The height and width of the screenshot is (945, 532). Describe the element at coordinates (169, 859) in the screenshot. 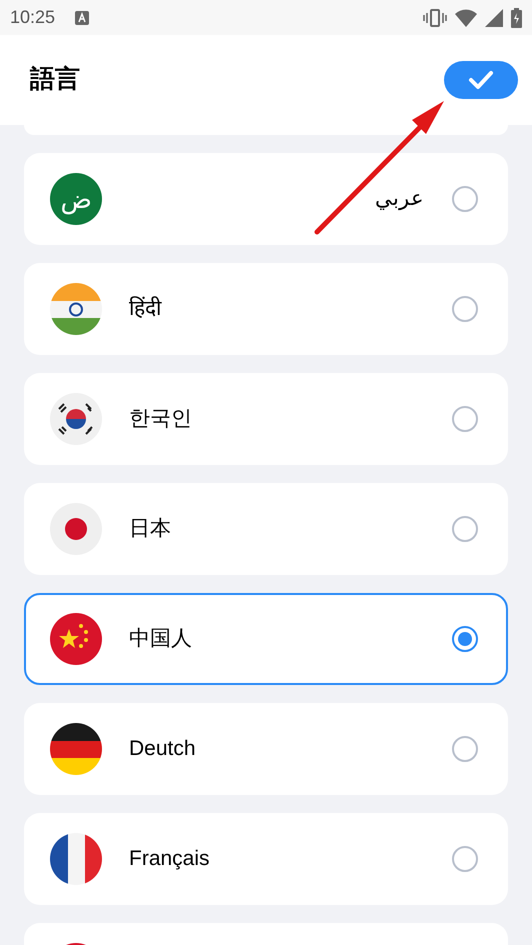

I see `language-label: Français` at that location.